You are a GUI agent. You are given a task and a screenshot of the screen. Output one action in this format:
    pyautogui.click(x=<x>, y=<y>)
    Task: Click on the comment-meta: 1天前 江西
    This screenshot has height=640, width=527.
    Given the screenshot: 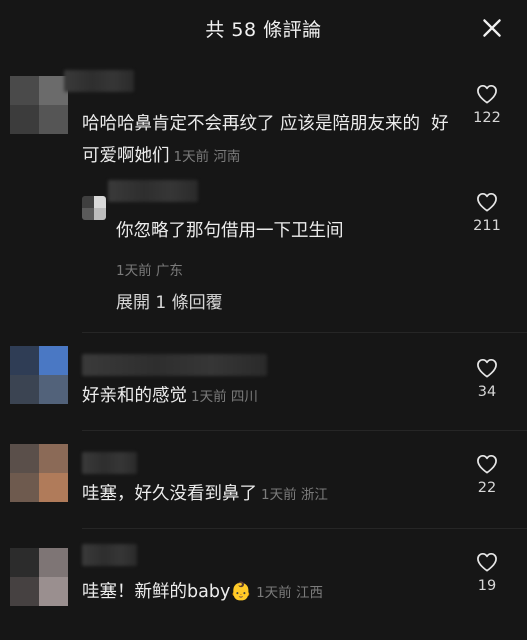 What is the action you would take?
    pyautogui.click(x=289, y=593)
    